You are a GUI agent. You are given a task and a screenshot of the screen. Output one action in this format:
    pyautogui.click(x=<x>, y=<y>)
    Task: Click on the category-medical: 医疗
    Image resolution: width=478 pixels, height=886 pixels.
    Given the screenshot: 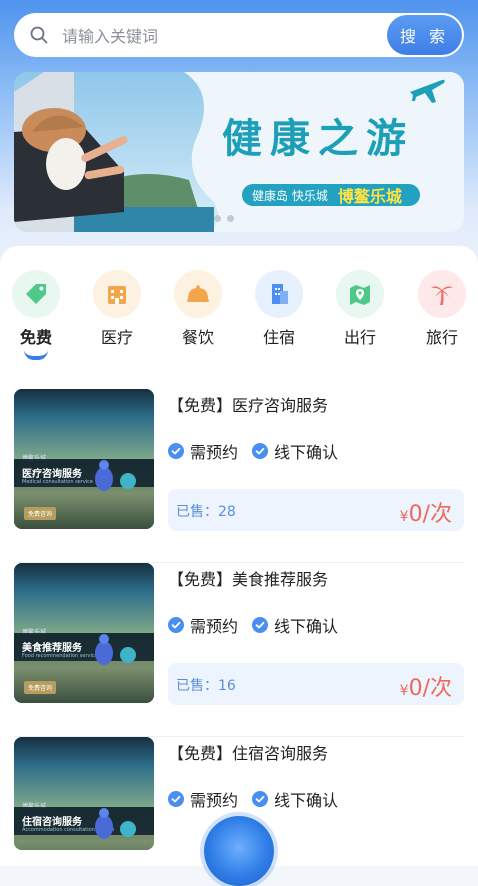 What is the action you would take?
    pyautogui.click(x=117, y=310)
    